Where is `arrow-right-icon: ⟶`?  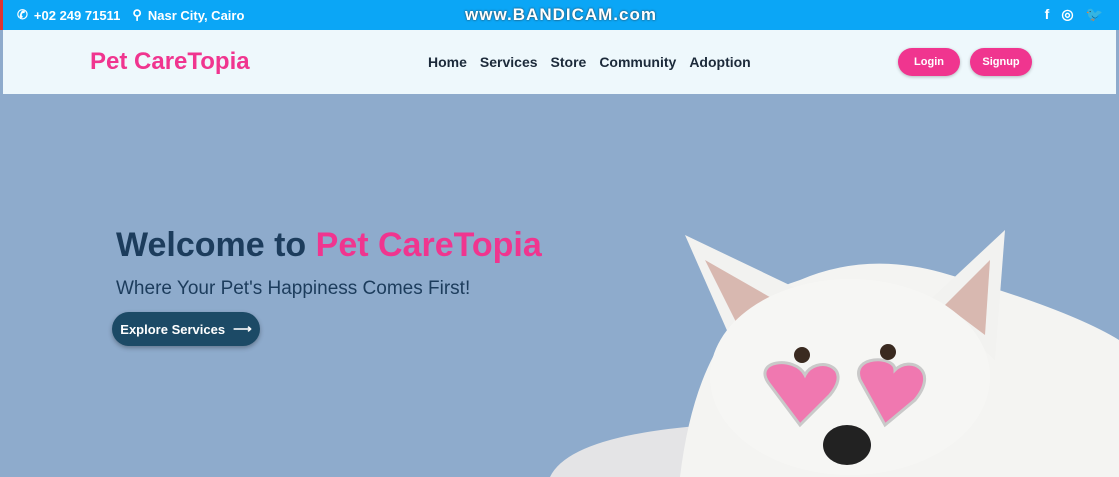 arrow-right-icon: ⟶ is located at coordinates (242, 328).